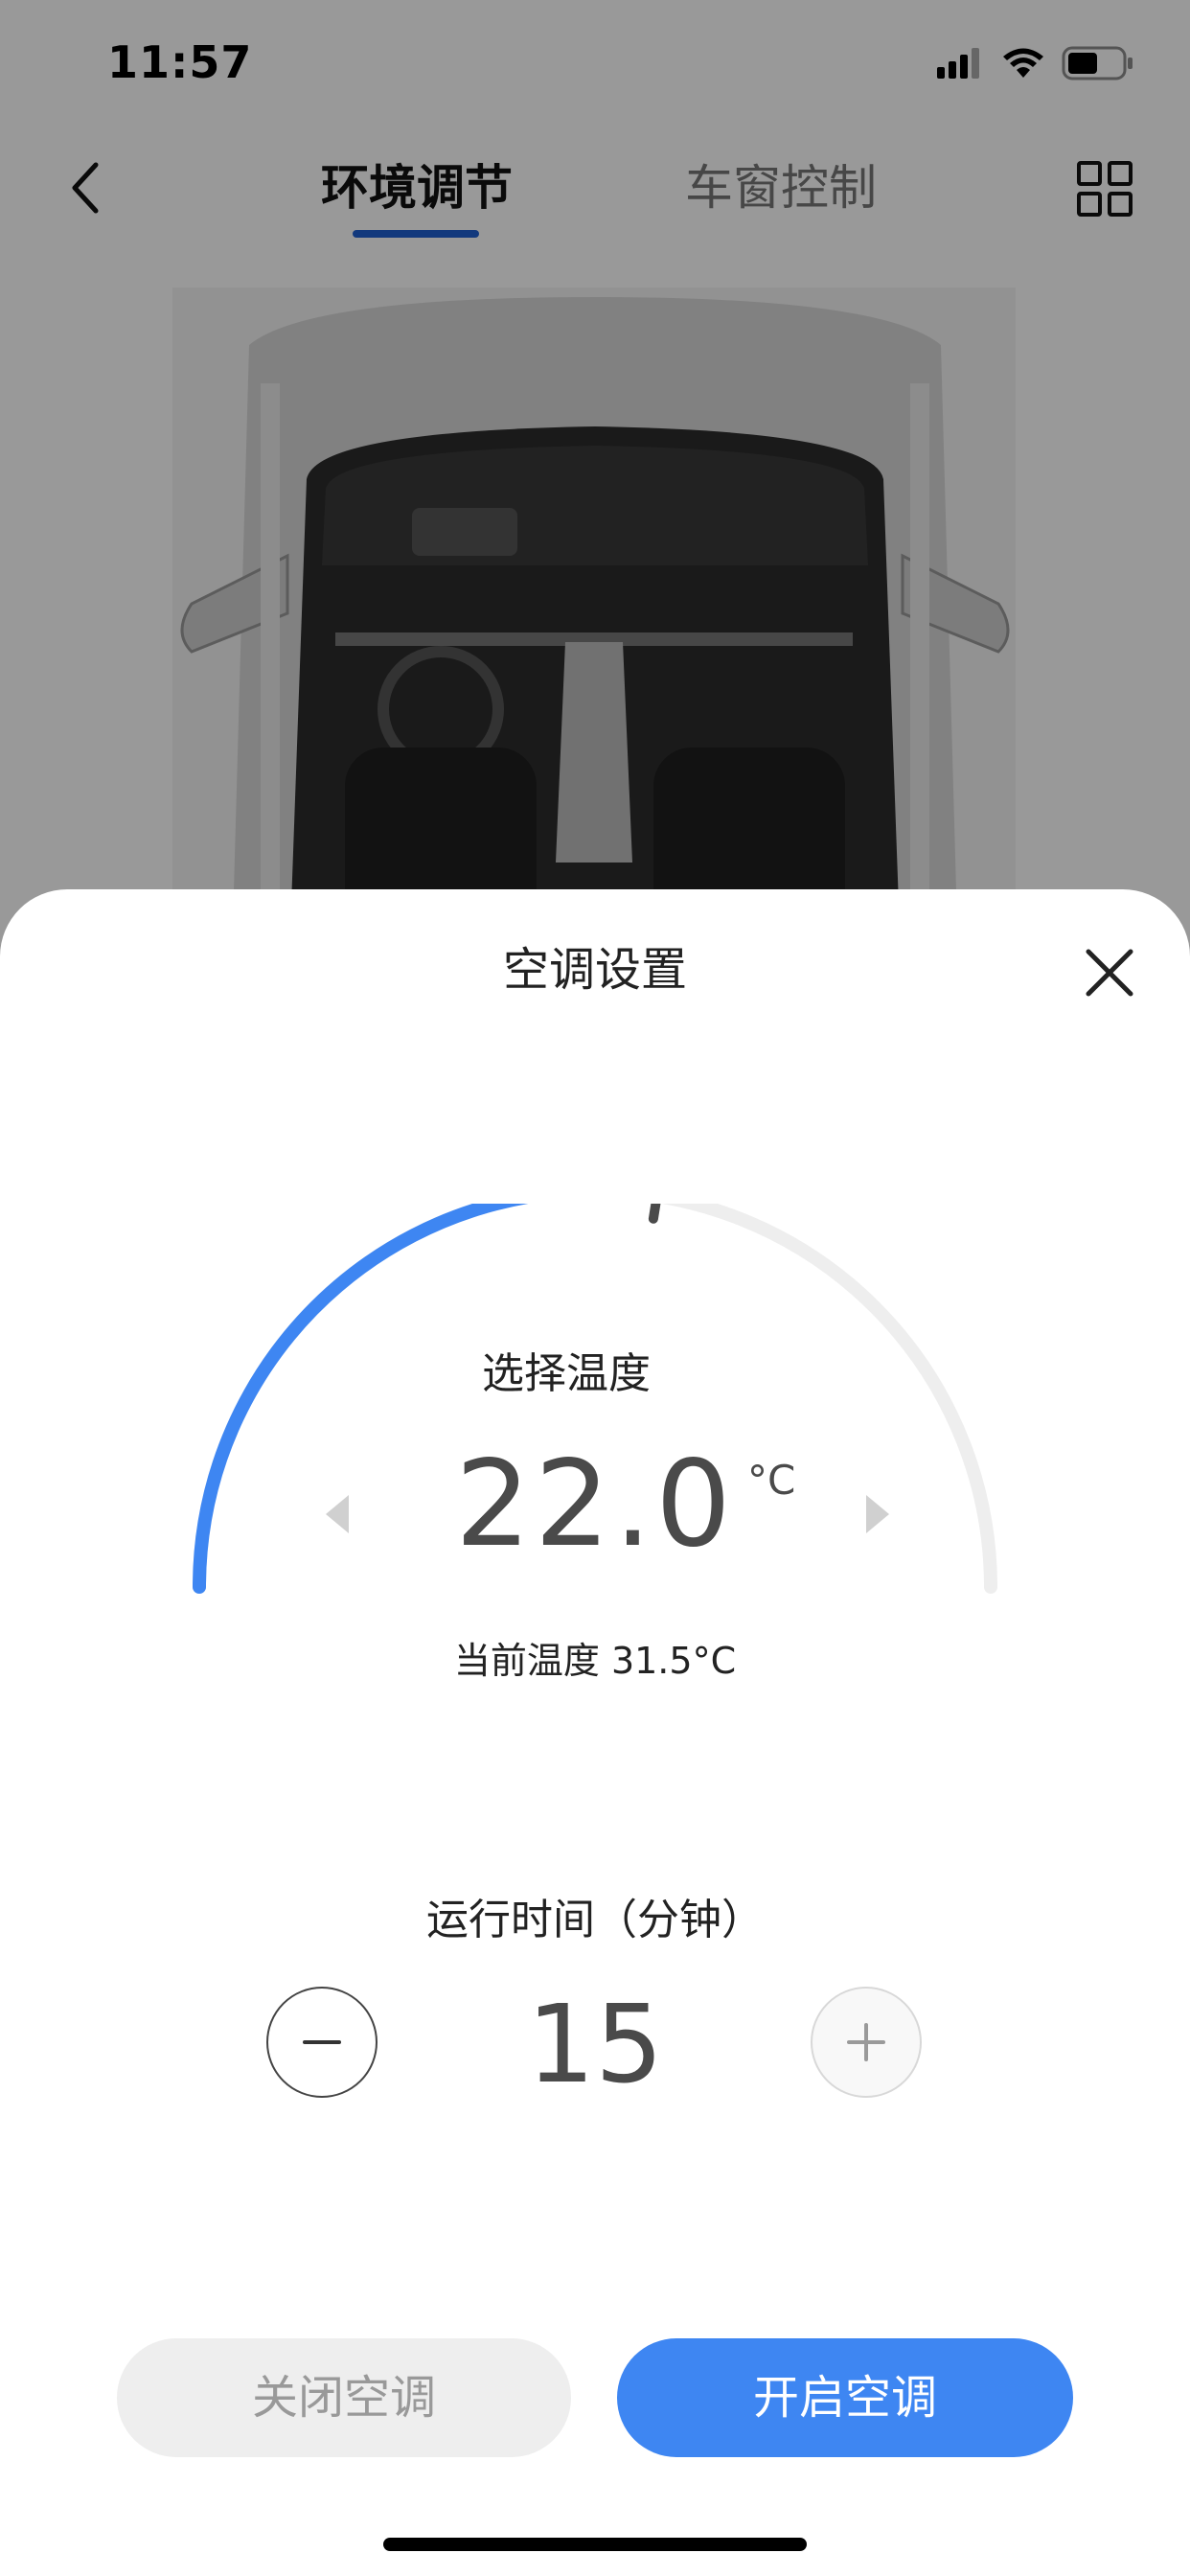 The image size is (1190, 2576). What do you see at coordinates (654, 1214) in the screenshot?
I see `dial-handle` at bounding box center [654, 1214].